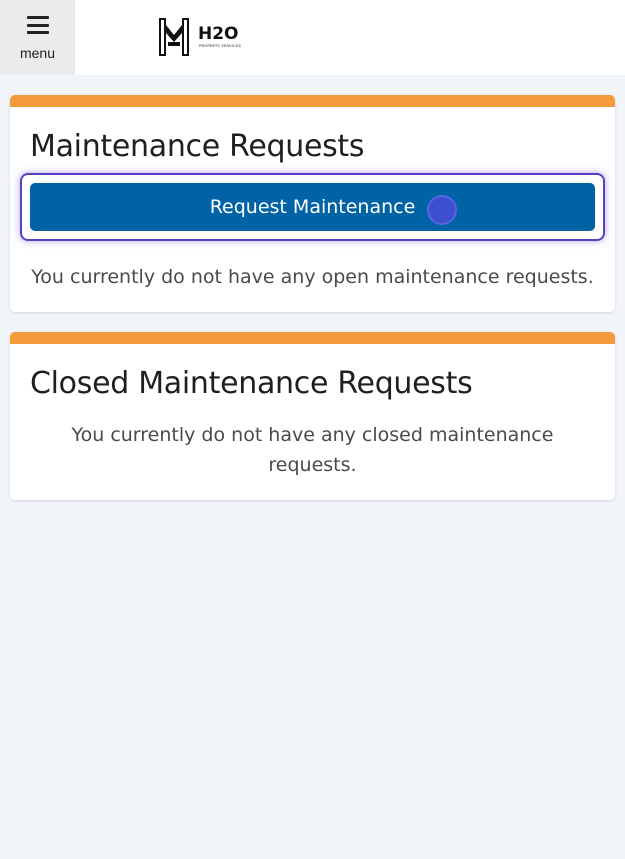 The height and width of the screenshot is (859, 625). What do you see at coordinates (37, 25) in the screenshot?
I see `hamburger-icon` at bounding box center [37, 25].